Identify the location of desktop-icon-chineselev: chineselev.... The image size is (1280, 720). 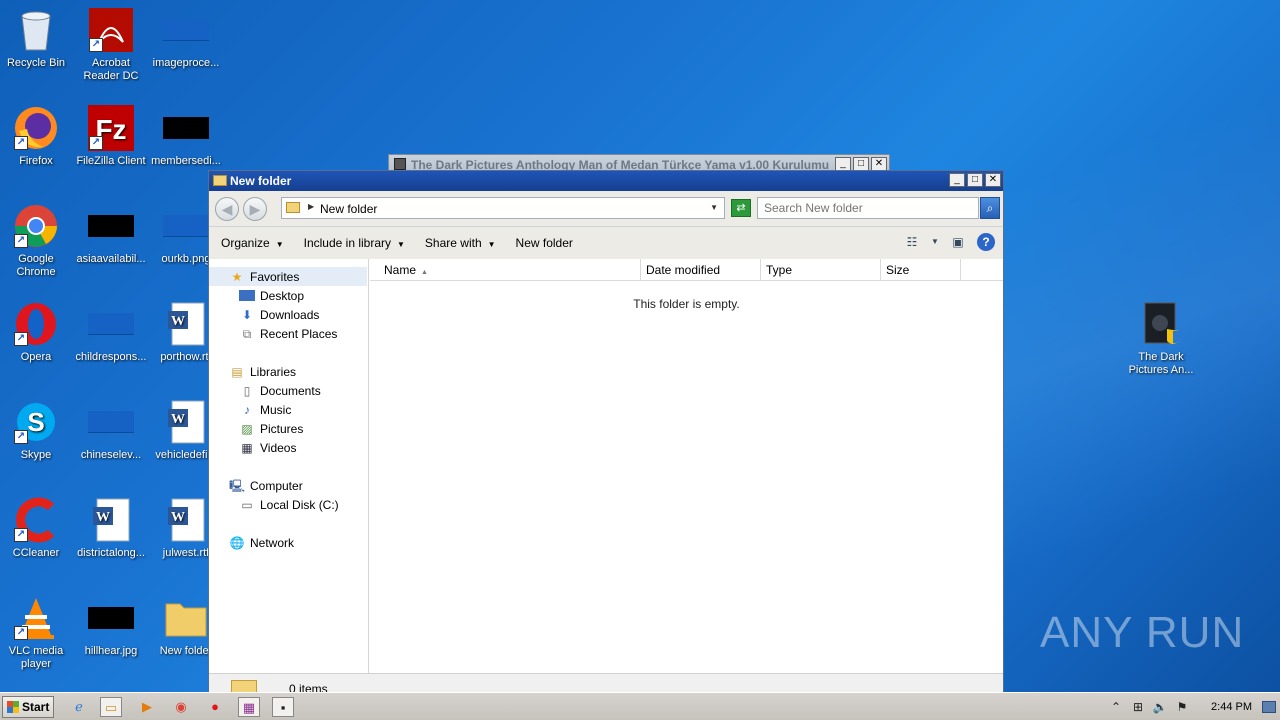
(111, 430).